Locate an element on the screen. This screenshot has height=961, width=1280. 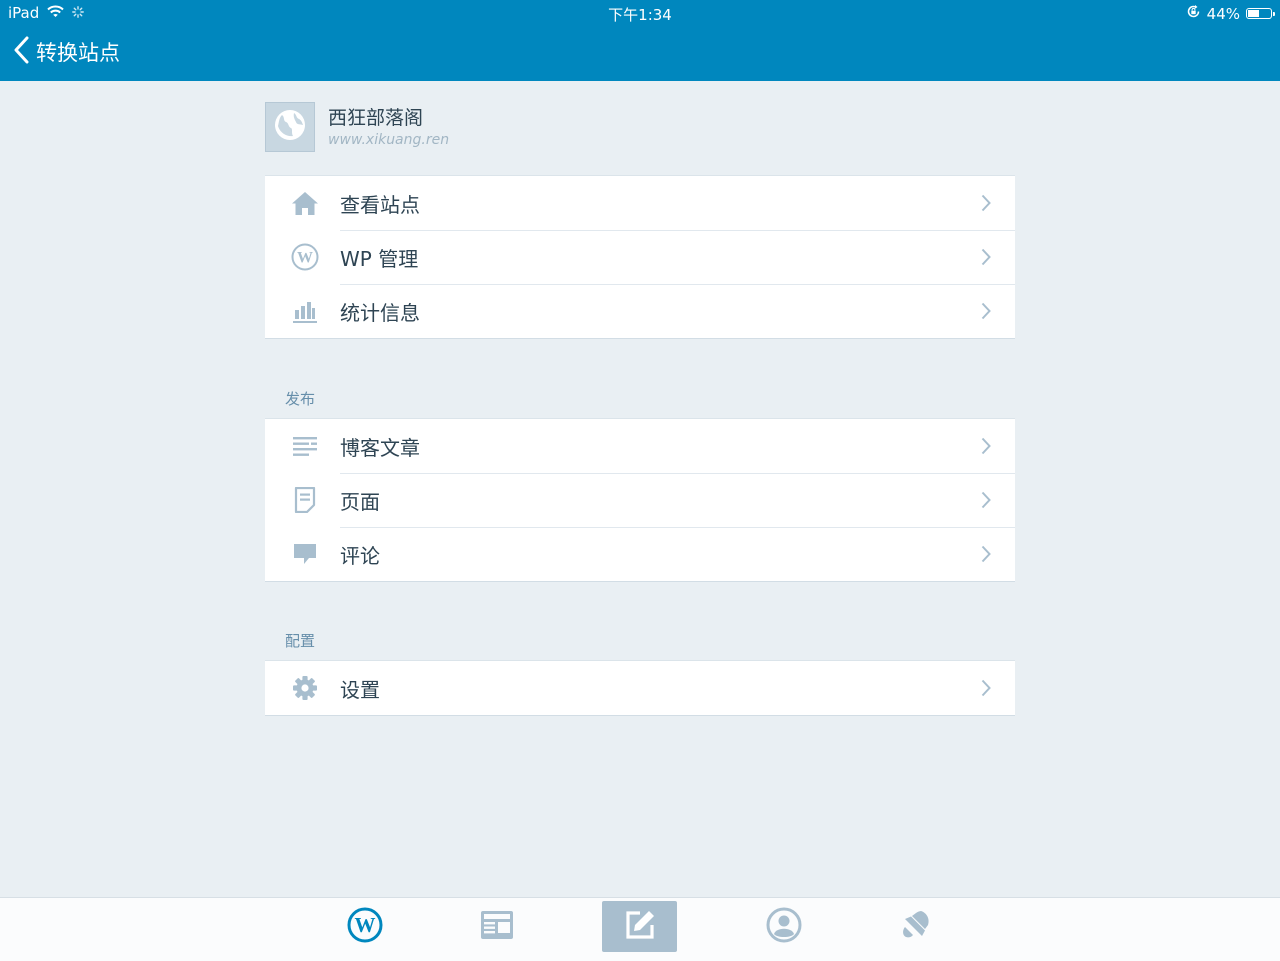
blog-posts-row: 博客文章 is located at coordinates (640, 446).